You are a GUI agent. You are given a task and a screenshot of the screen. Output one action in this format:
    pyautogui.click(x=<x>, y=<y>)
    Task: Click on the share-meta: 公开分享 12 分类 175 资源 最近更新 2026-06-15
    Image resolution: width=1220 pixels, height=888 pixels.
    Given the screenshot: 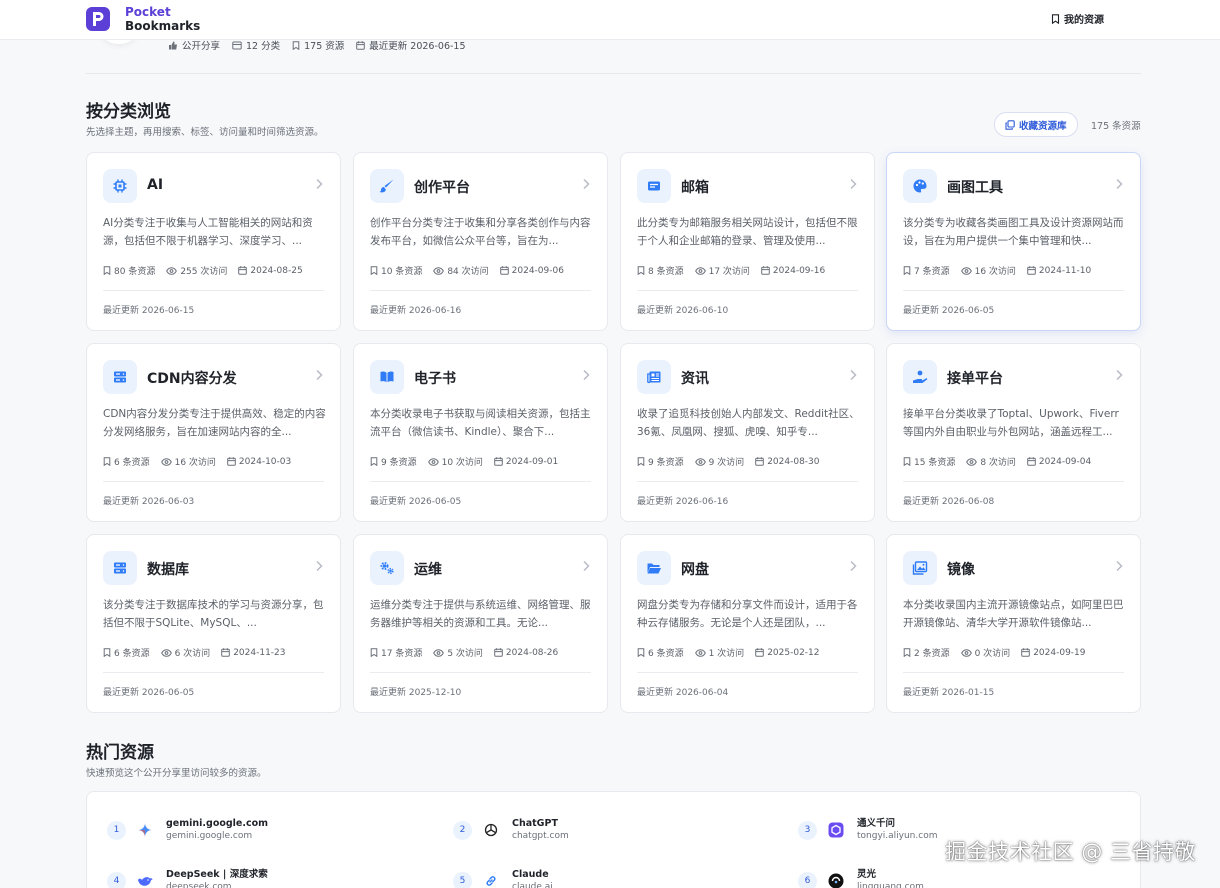 What is the action you would take?
    pyautogui.click(x=317, y=45)
    